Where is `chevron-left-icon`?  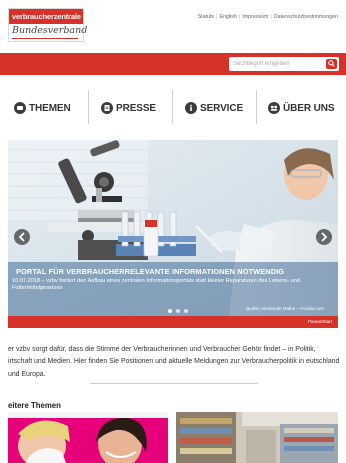 chevron-left-icon is located at coordinates (21, 237).